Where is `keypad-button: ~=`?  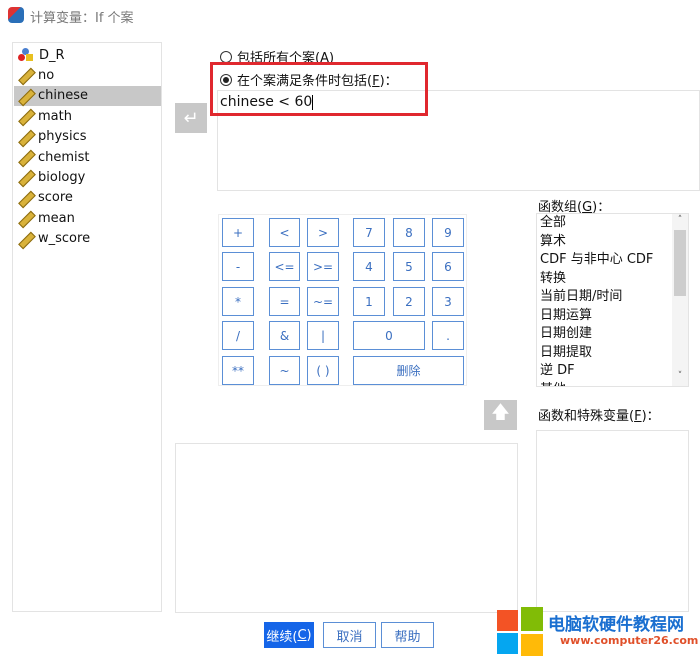
keypad-button: ~= is located at coordinates (323, 301).